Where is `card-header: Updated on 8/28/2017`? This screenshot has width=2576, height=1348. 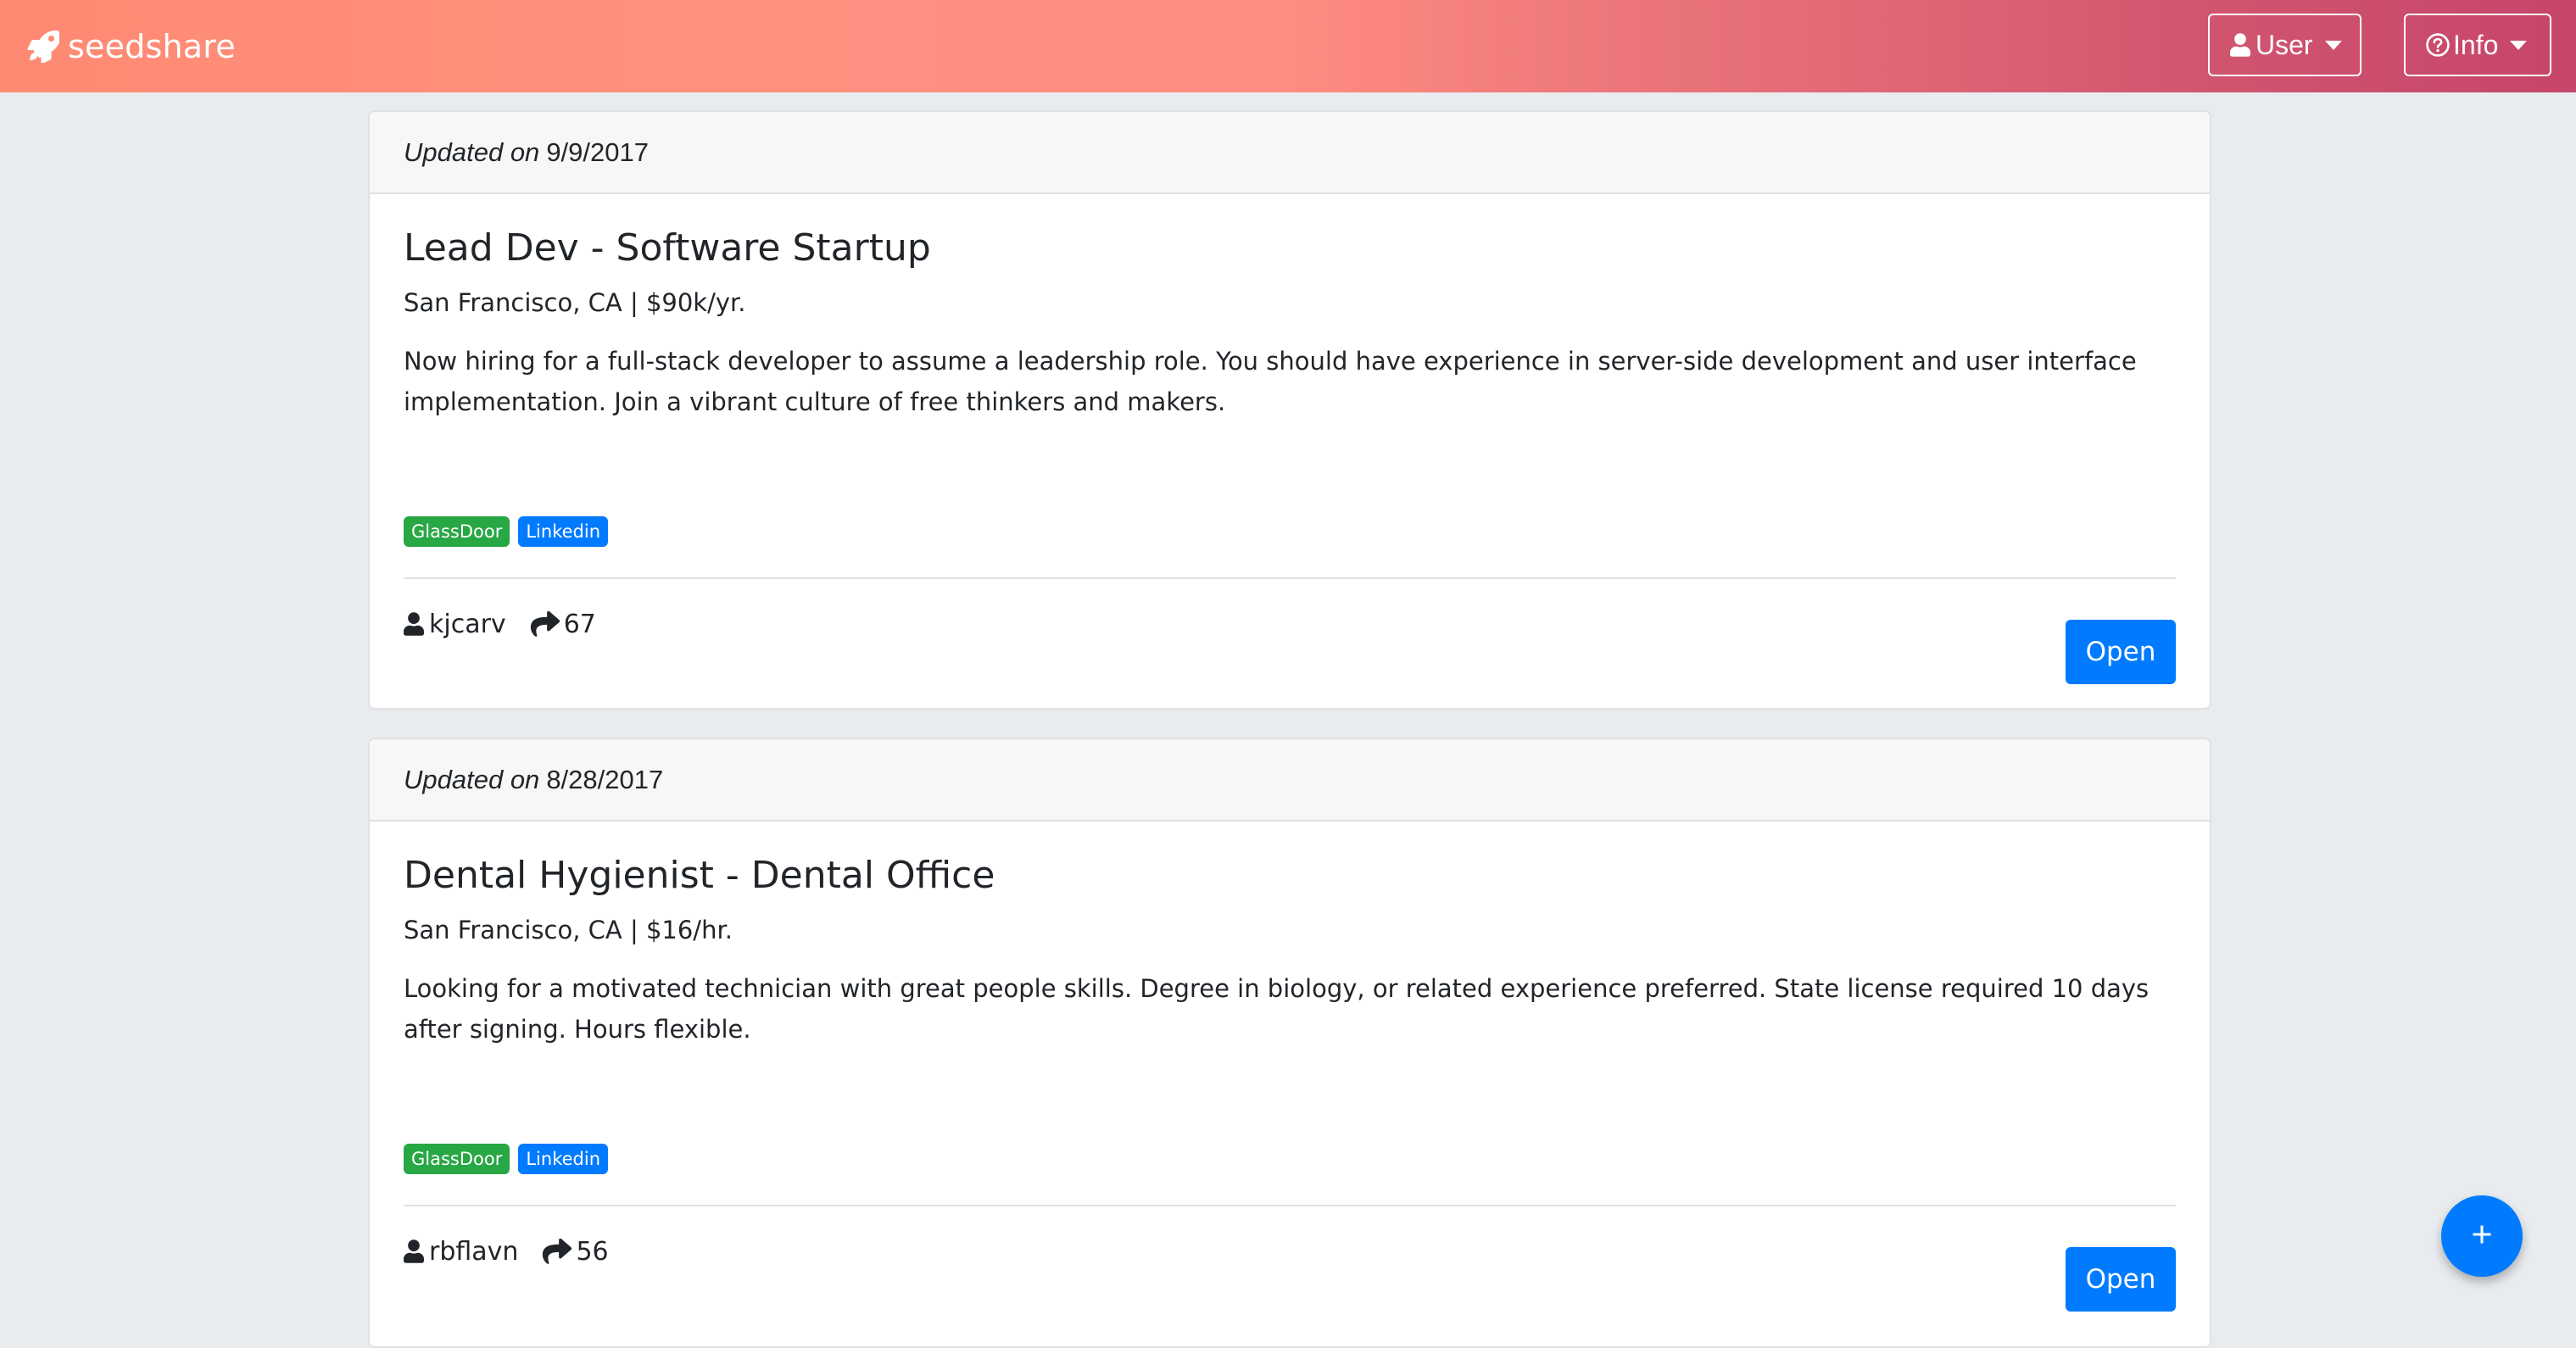 card-header: Updated on 8/28/2017 is located at coordinates (1290, 780).